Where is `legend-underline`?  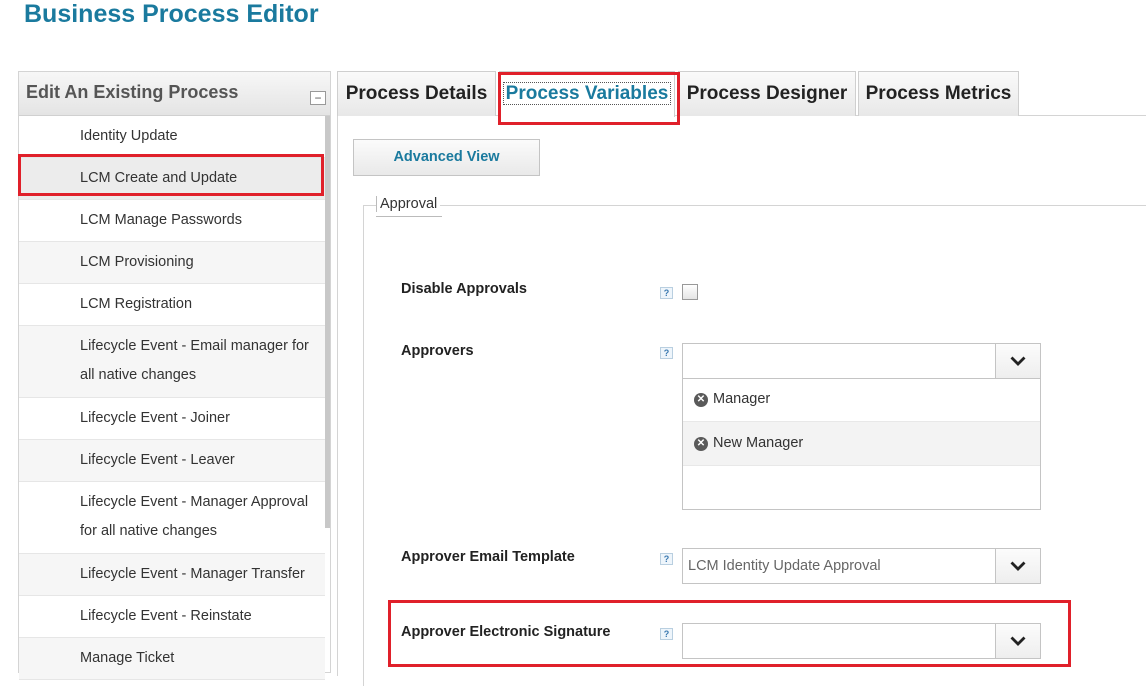
legend-underline is located at coordinates (409, 216).